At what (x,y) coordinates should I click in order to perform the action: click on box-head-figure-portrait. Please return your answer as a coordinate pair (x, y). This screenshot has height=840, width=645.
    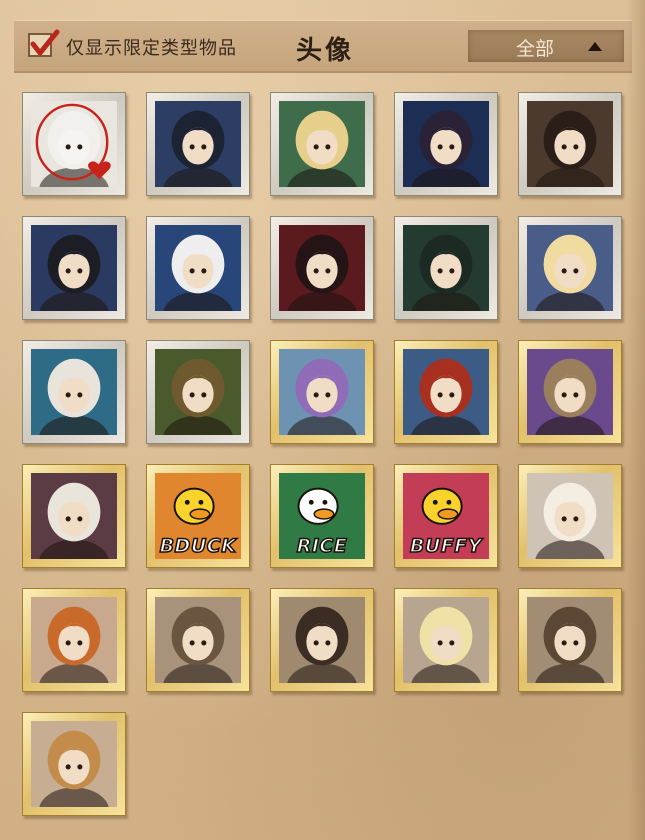
    Looking at the image, I should click on (570, 392).